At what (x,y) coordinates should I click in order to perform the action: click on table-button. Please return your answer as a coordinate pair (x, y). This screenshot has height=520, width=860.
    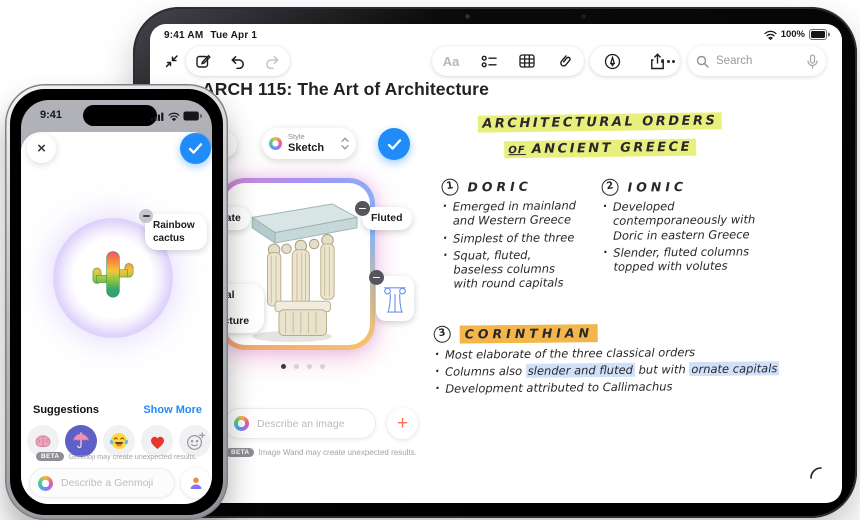
    Looking at the image, I should click on (527, 61).